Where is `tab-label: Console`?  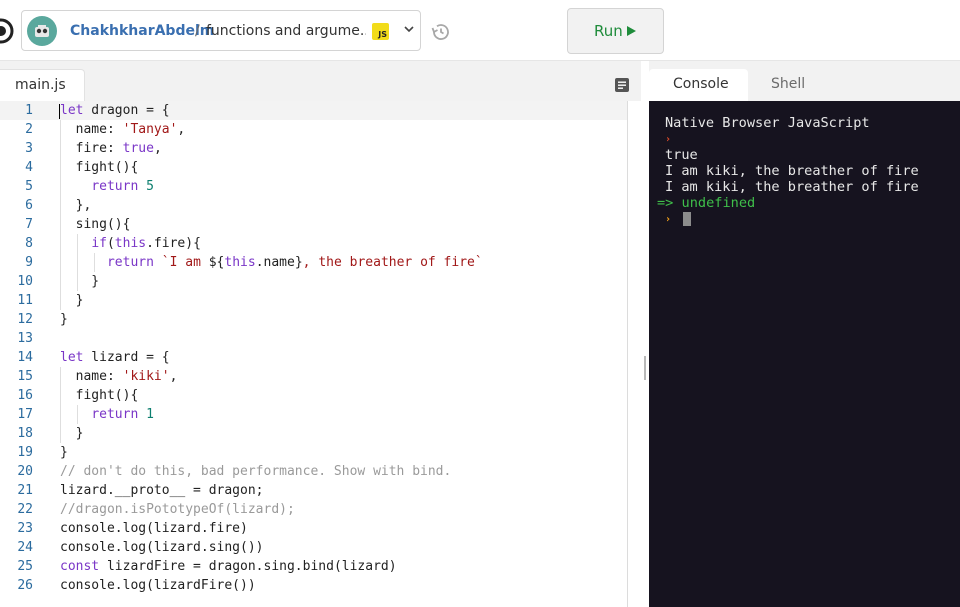
tab-label: Console is located at coordinates (701, 84).